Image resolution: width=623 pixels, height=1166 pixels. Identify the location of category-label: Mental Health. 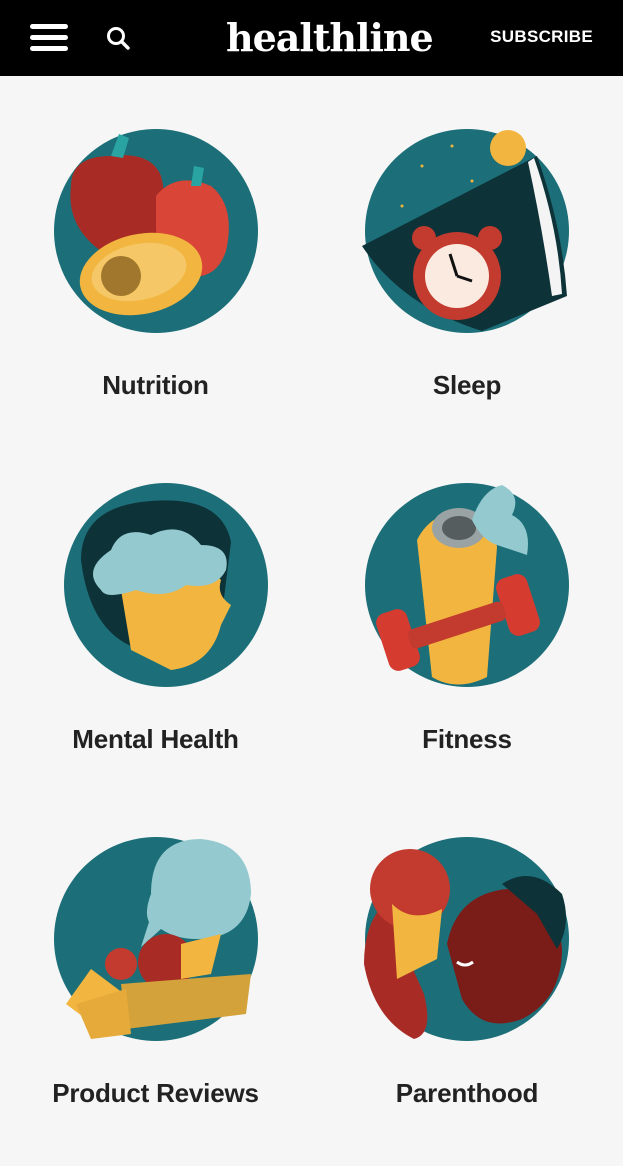
(155, 739).